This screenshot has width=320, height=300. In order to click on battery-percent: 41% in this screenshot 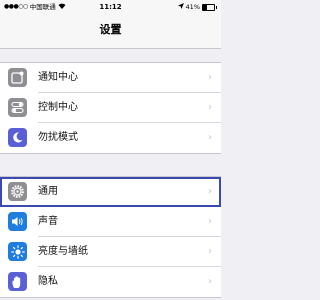, I will do `click(192, 7)`.